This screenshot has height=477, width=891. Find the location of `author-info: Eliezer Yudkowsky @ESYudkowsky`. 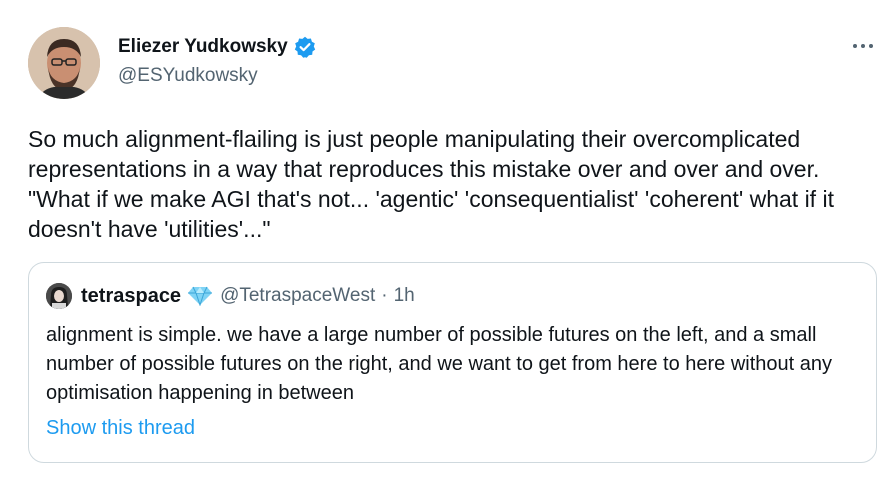

author-info: Eliezer Yudkowsky @ESYudkowsky is located at coordinates (217, 61).